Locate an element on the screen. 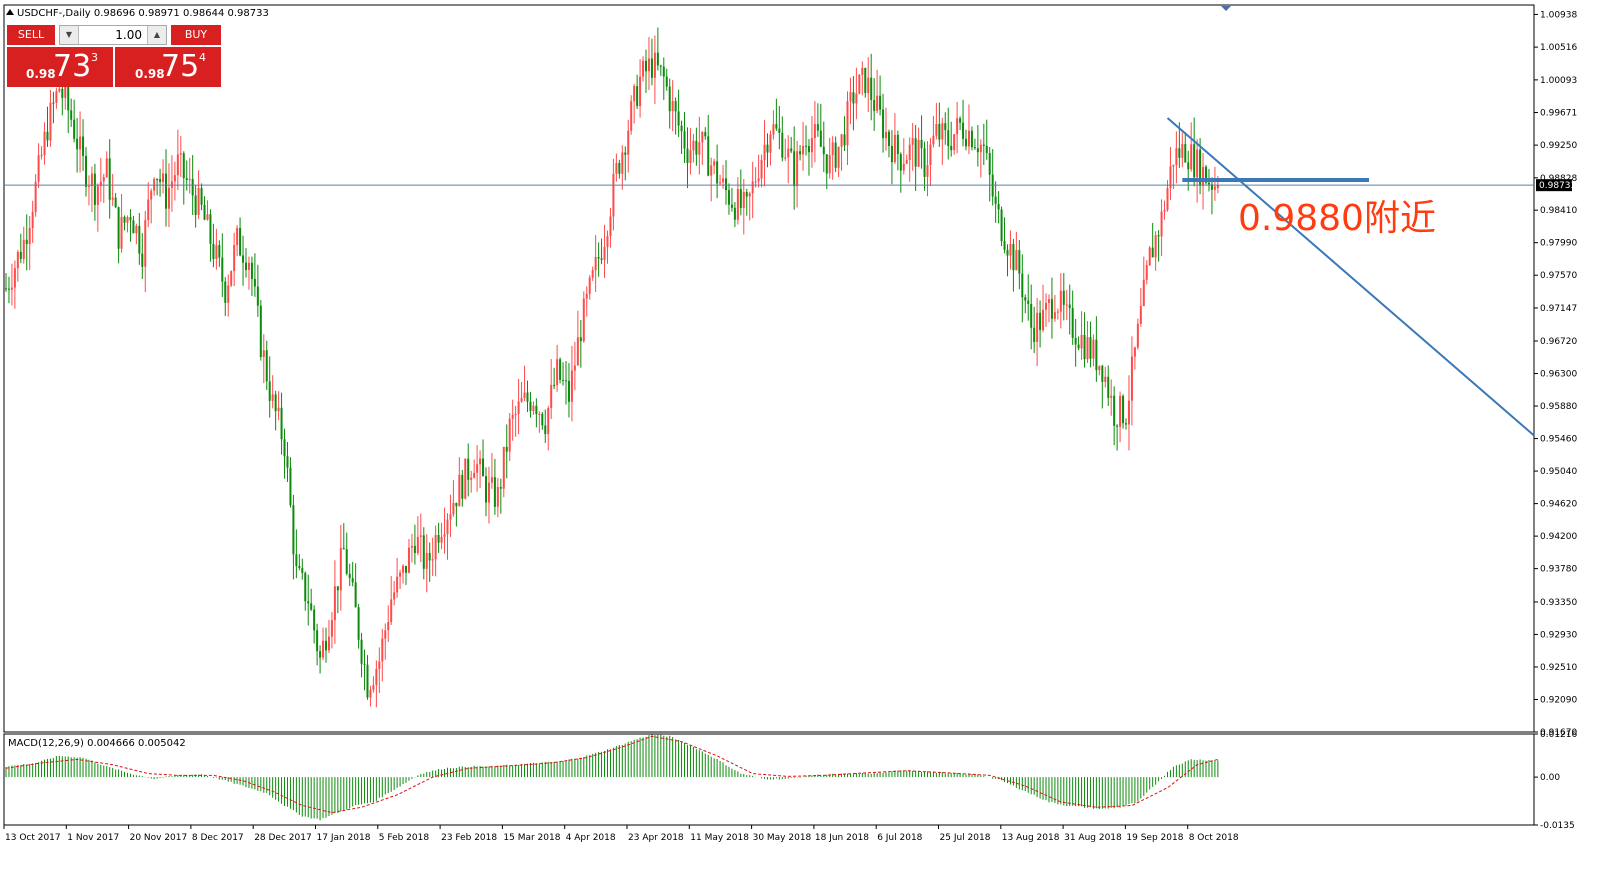 Image resolution: width=1606 pixels, height=872 pixels. sell-price-button: 0.98 73 3 is located at coordinates (60, 67).